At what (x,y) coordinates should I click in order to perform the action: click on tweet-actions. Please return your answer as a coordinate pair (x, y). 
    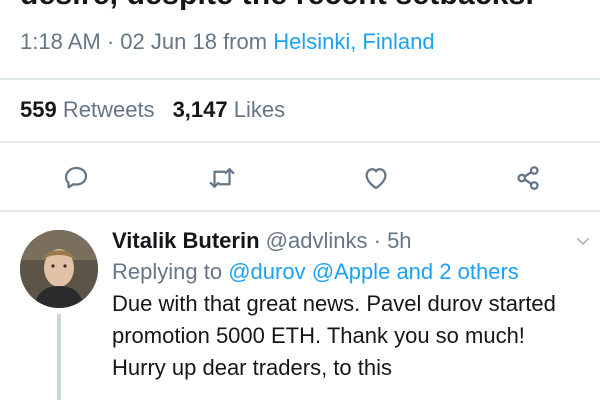
    Looking at the image, I should click on (300, 178).